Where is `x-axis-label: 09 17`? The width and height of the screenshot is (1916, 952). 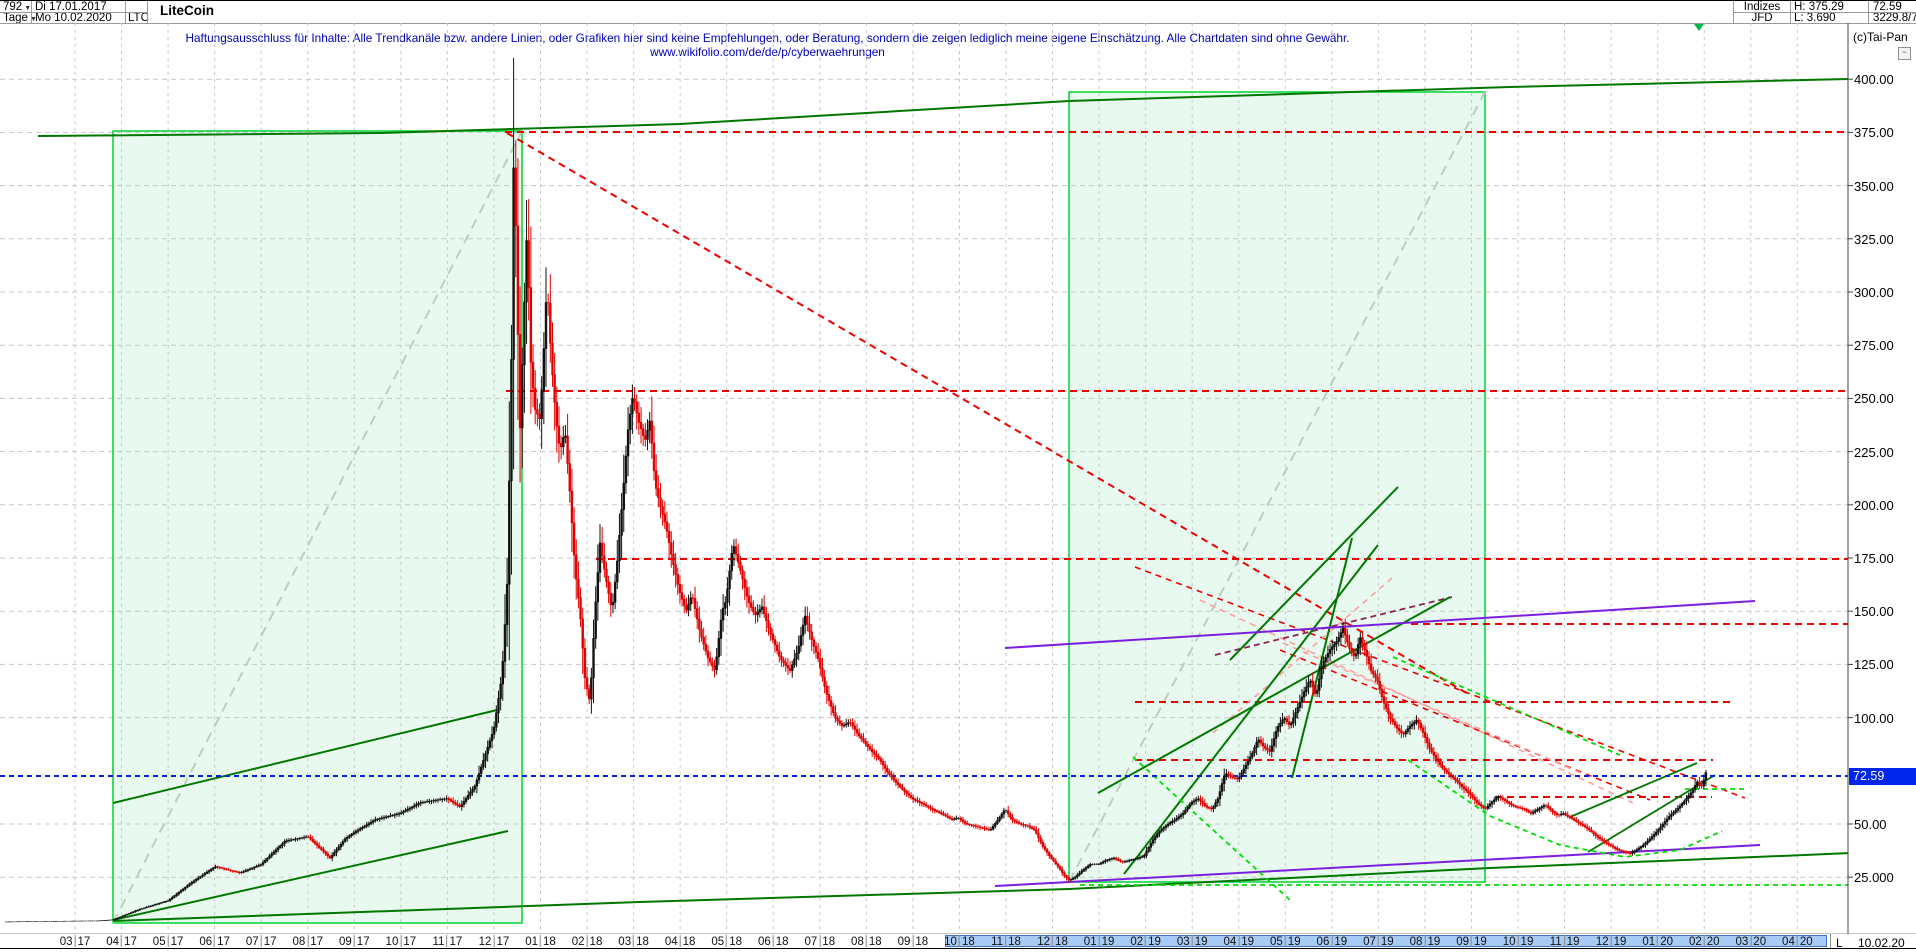 x-axis-label: 09 17 is located at coordinates (354, 941).